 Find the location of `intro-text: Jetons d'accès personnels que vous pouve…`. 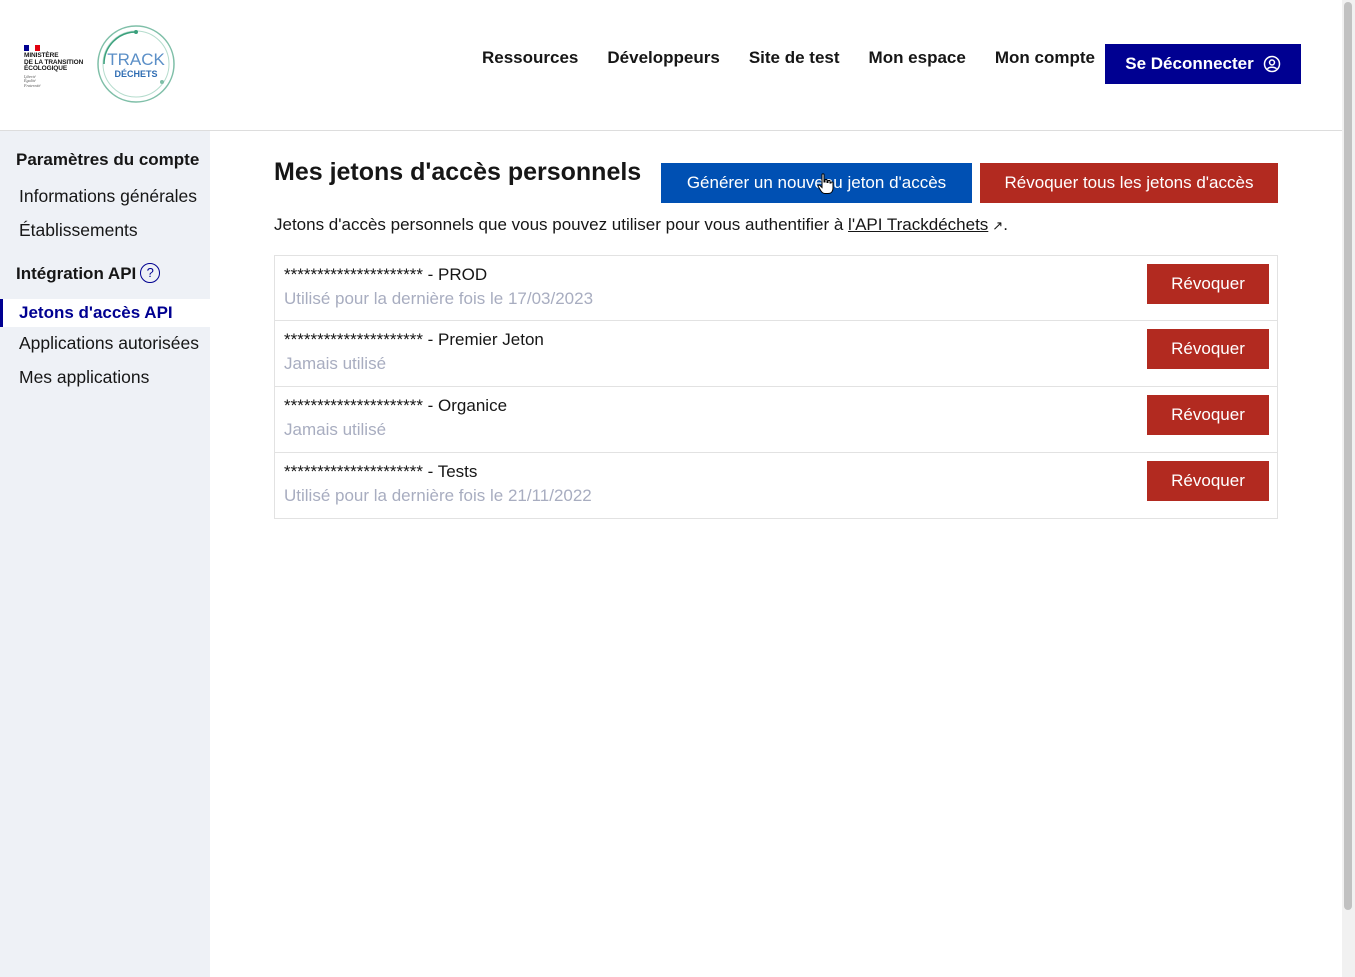

intro-text: Jetons d'accès personnels que vous pouve… is located at coordinates (561, 224).